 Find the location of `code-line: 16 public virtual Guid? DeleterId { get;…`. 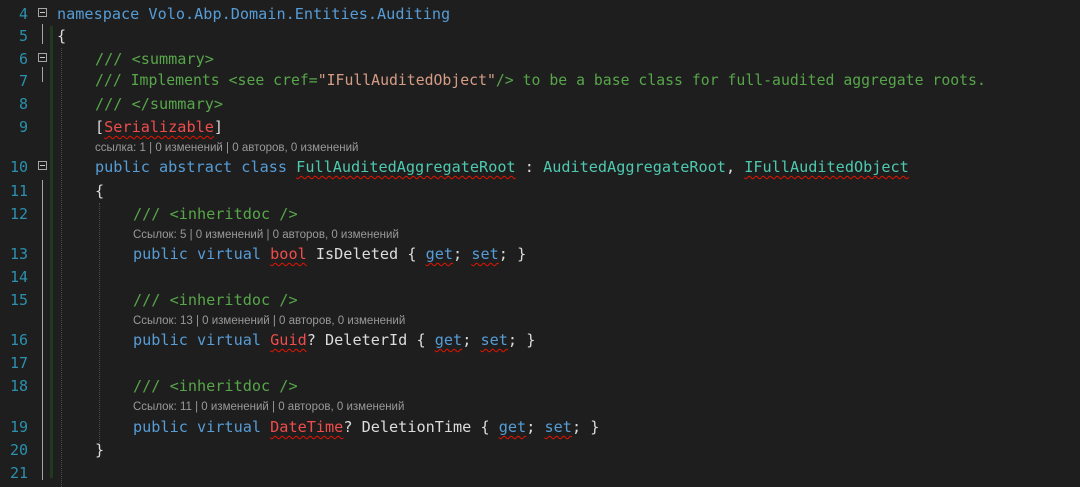

code-line: 16 public virtual Guid? DeleterId { get;… is located at coordinates (540, 340).